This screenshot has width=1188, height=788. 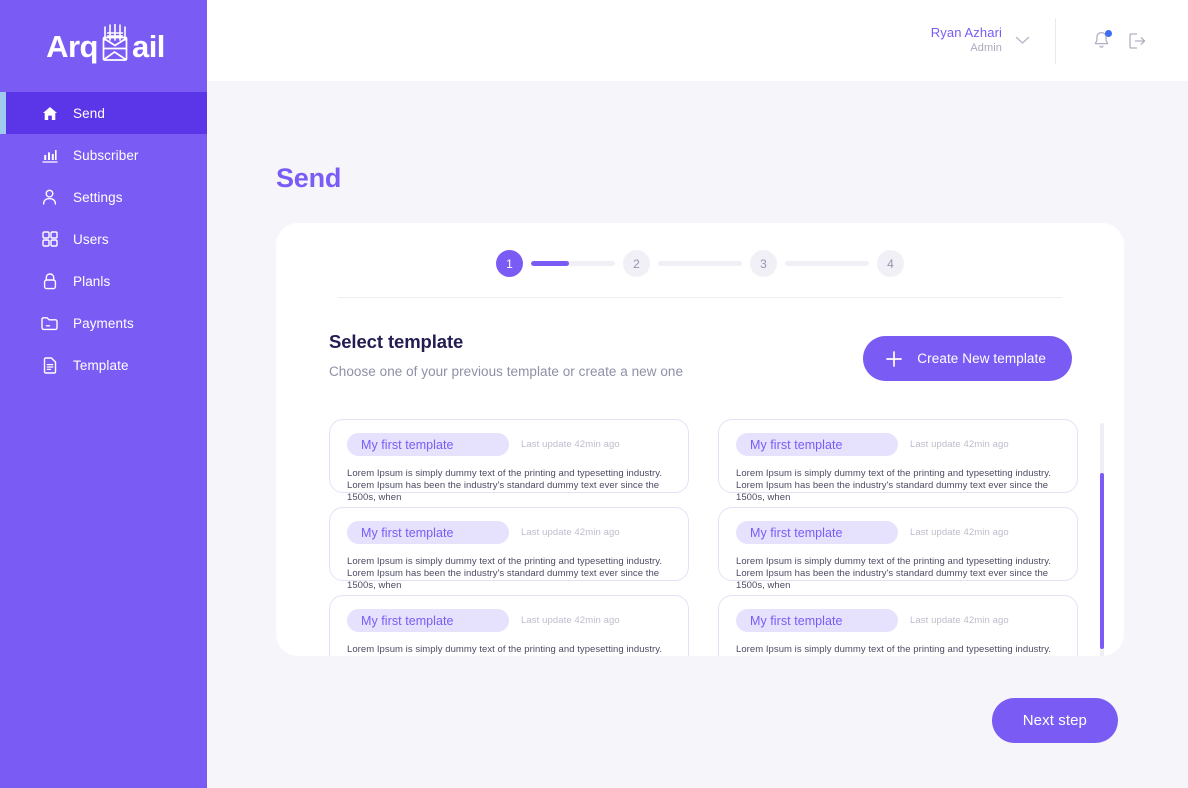 What do you see at coordinates (1055, 40) in the screenshot?
I see `topbar-divider` at bounding box center [1055, 40].